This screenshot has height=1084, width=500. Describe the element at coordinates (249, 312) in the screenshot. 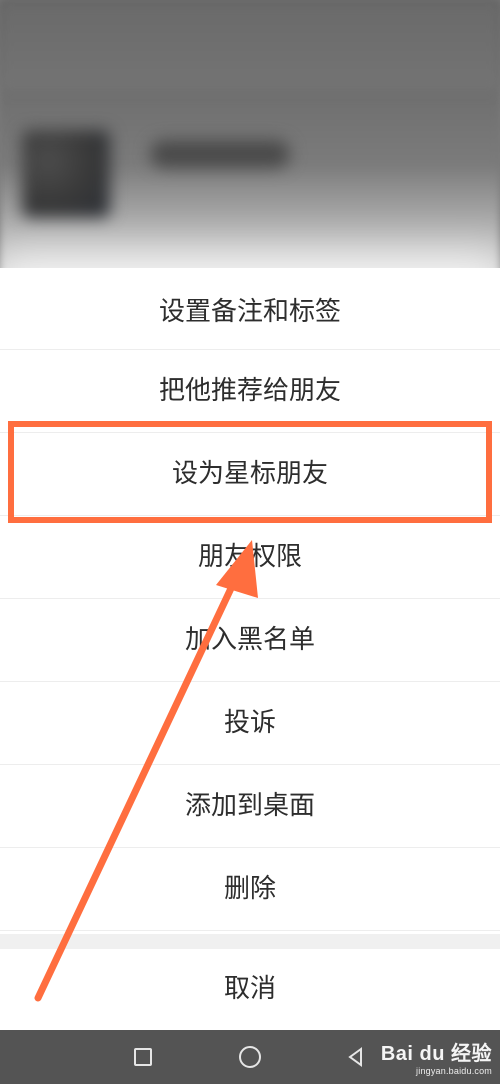

I see `menu-item-label: 设置备注和标签` at that location.